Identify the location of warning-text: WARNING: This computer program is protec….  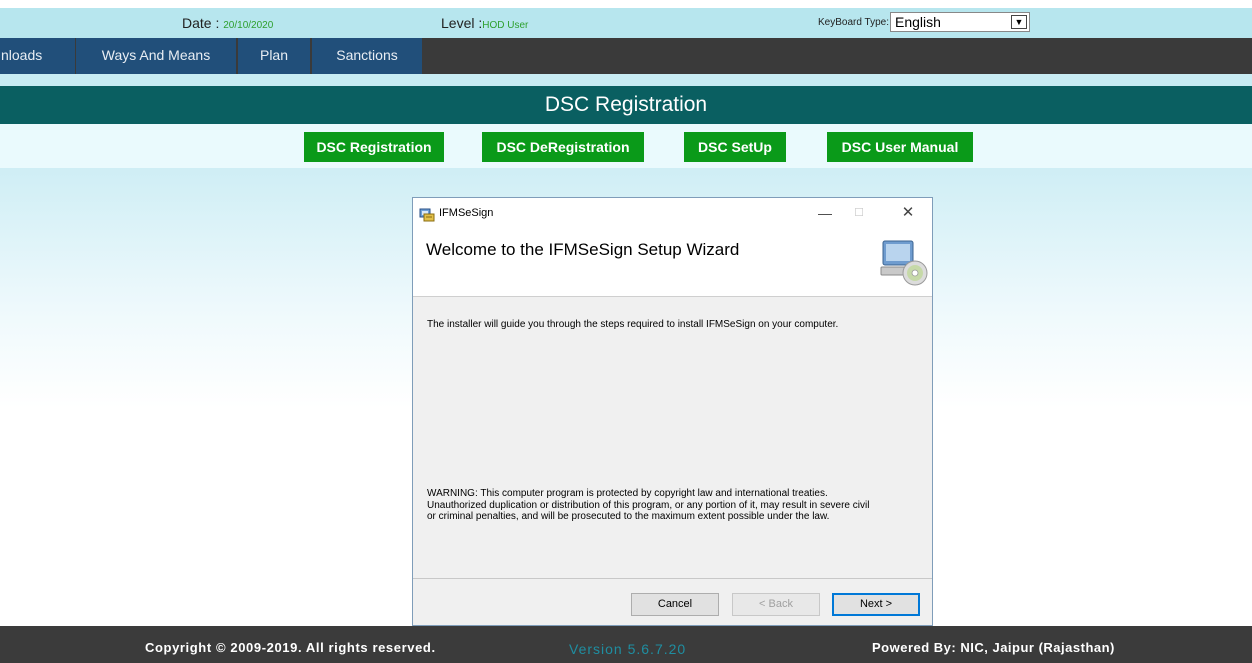
(675, 505).